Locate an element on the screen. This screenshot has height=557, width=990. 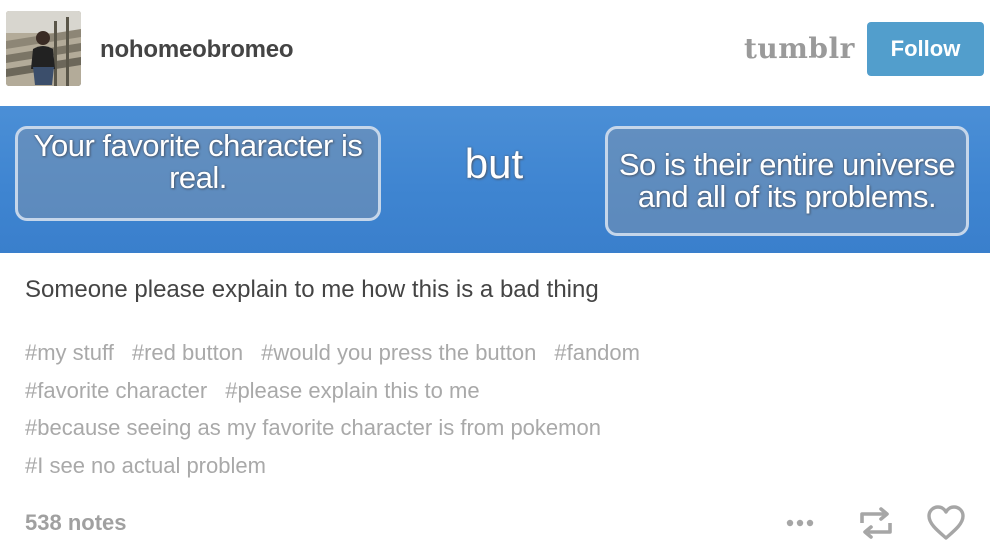
meme-left-button: Your favorite character is real. is located at coordinates (198, 173).